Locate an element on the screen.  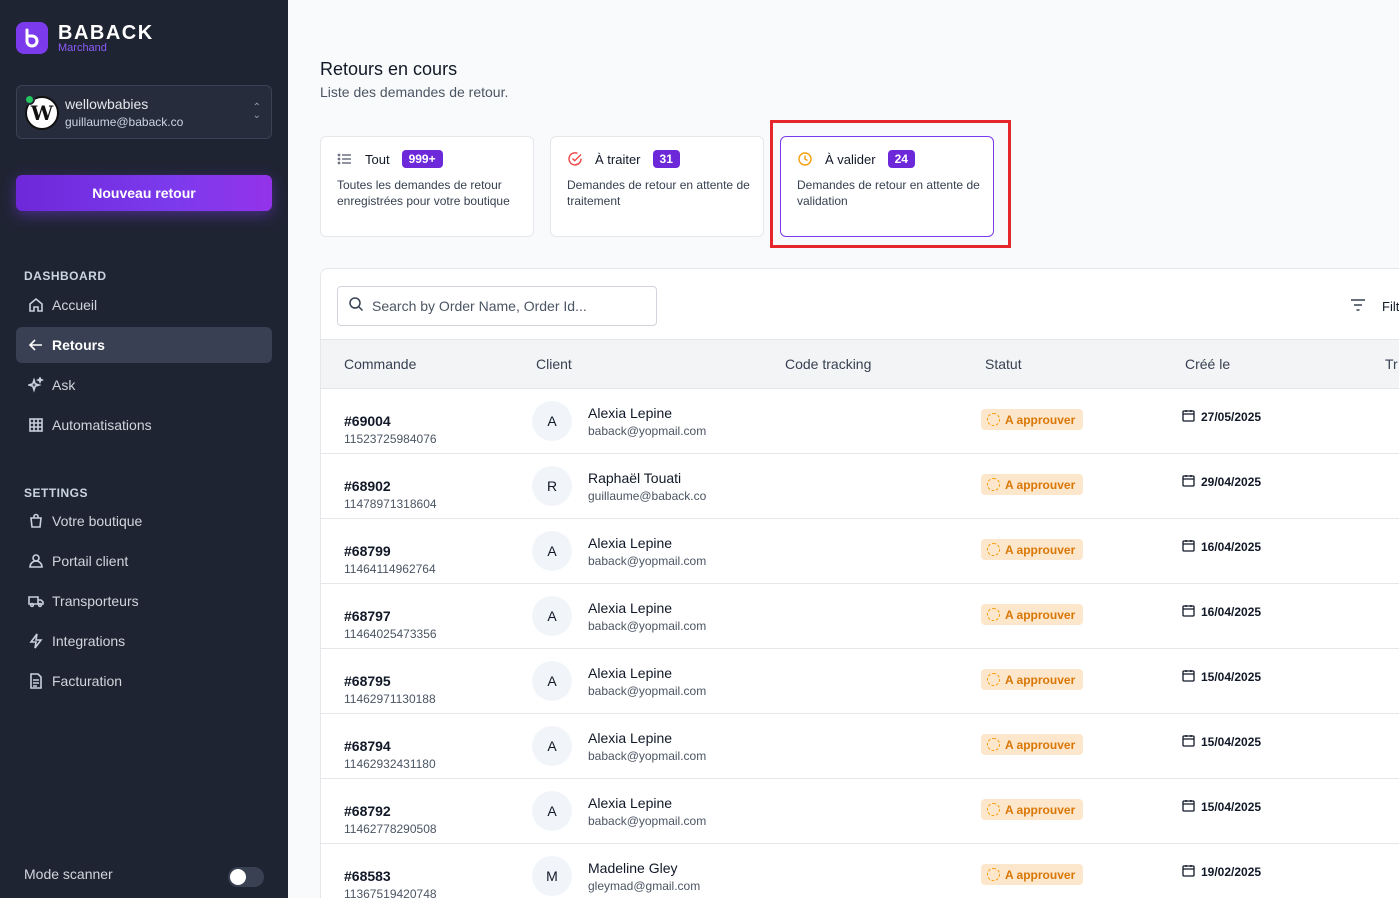
brand: BABACK Marchand is located at coordinates (85, 38).